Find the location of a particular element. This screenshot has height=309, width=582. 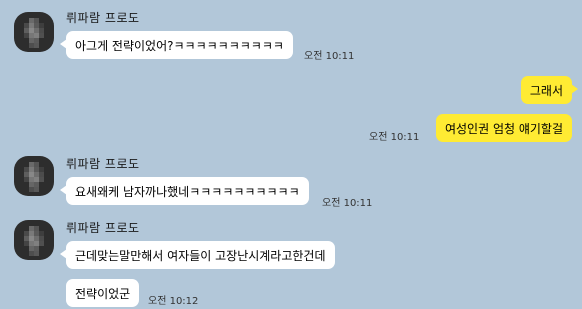

message-bubble: 아그게 전략이었어?ㅋㅋㅋㅋㅋㅋㅋㅋㅋㅋ is located at coordinates (176, 45).